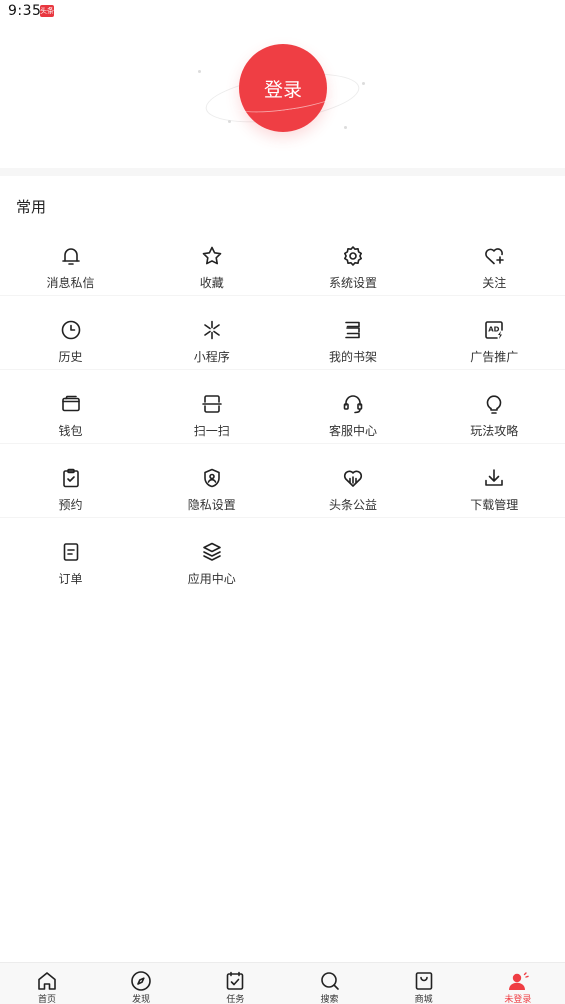 This screenshot has width=565, height=1004. I want to click on wallet-icon, so click(71, 404).